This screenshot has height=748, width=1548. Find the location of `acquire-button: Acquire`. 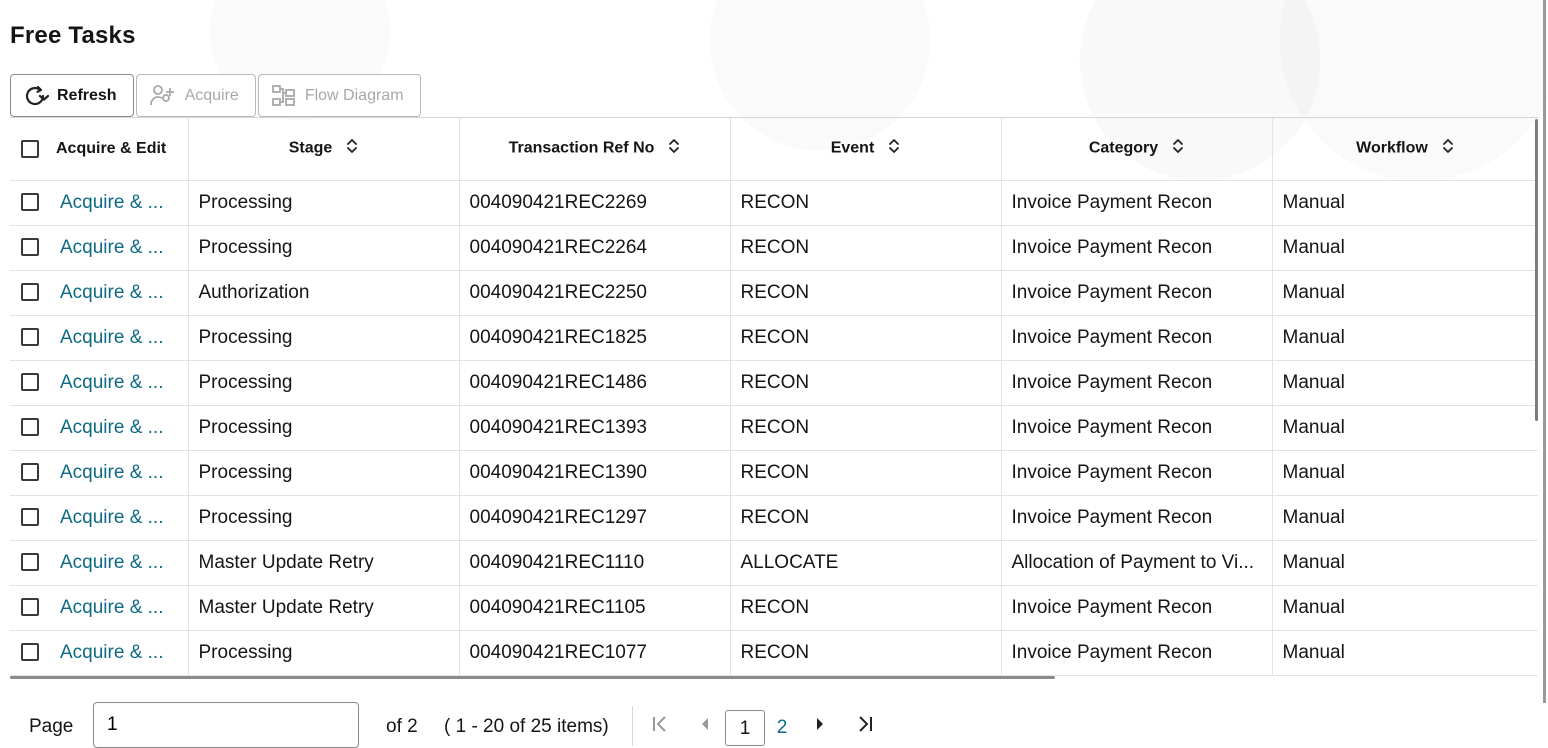

acquire-button: Acquire is located at coordinates (195, 95).